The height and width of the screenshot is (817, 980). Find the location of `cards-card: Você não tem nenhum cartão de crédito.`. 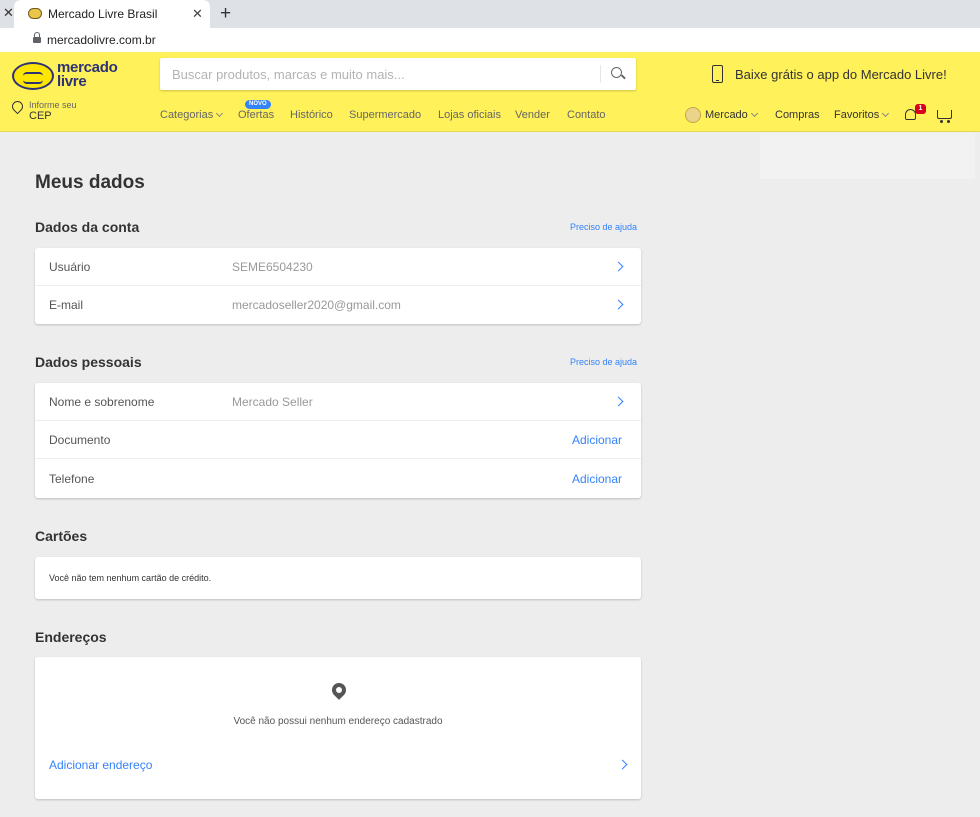

cards-card: Você não tem nenhum cartão de crédito. is located at coordinates (338, 578).